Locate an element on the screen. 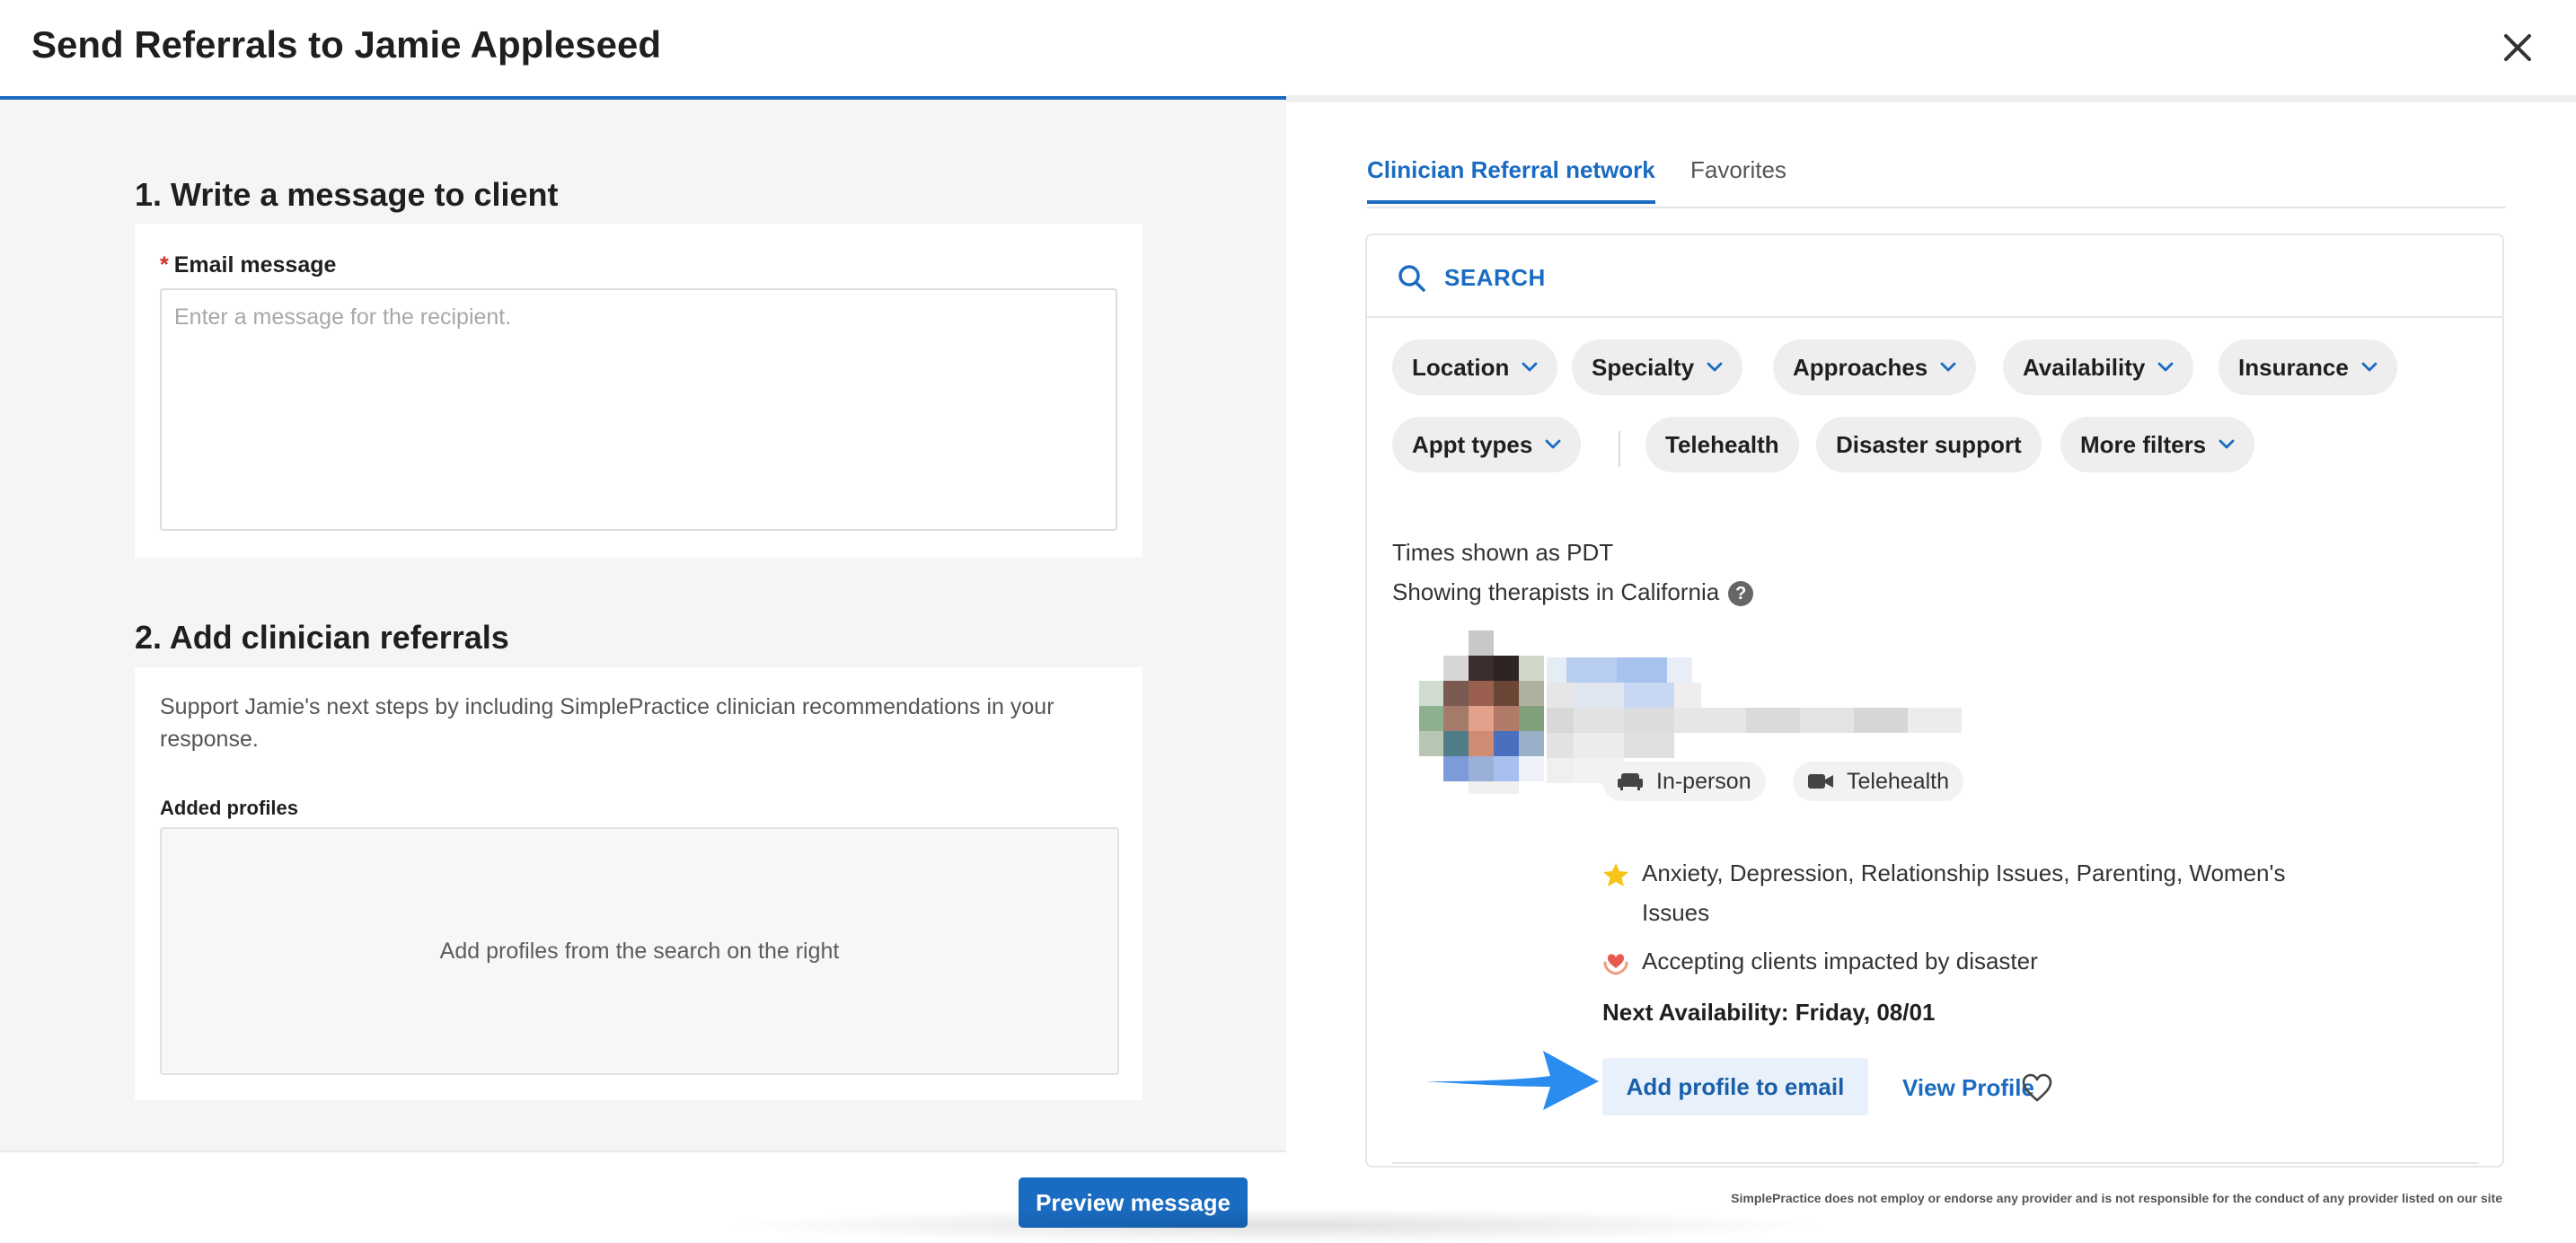 This screenshot has height=1243, width=2576. filter-location-label: Location is located at coordinates (1461, 367).